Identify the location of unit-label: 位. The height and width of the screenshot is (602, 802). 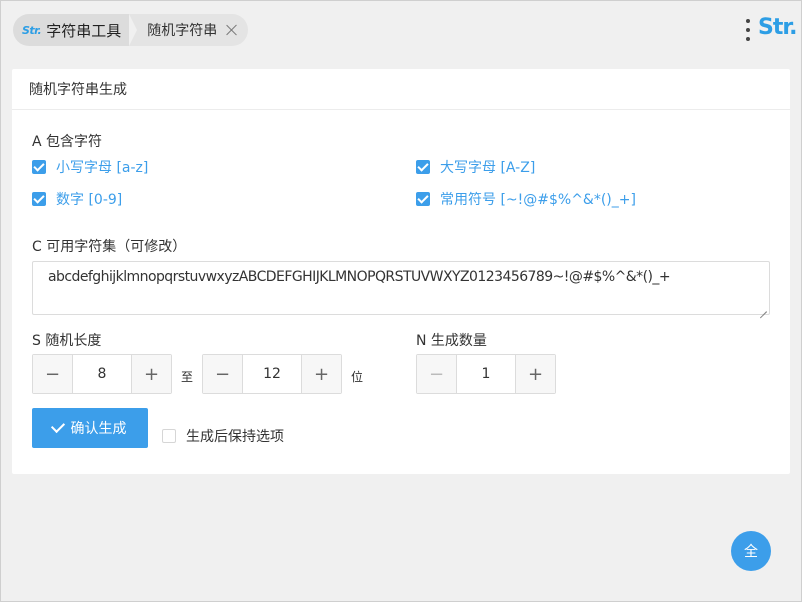
(357, 377).